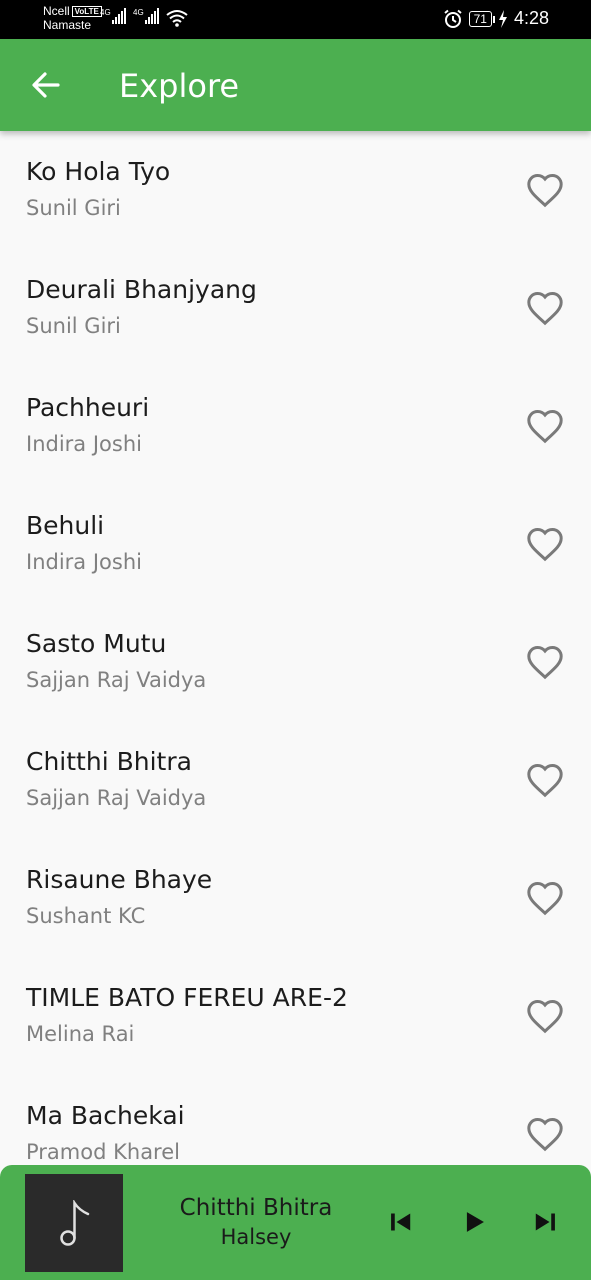  I want to click on next-button, so click(545, 1222).